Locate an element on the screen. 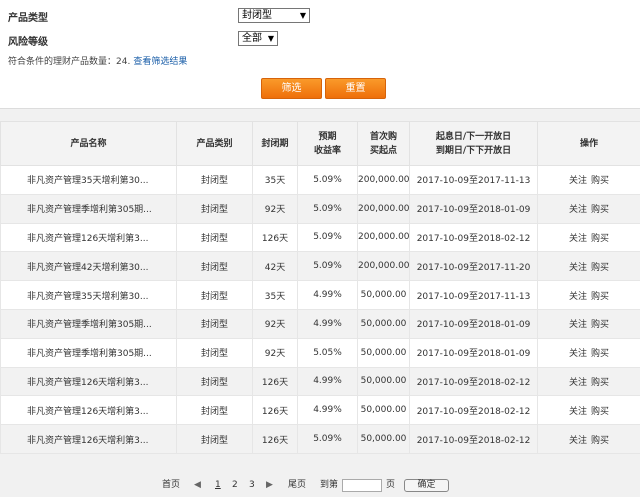 The height and width of the screenshot is (497, 640). risk-level-select: 全部 ▼ is located at coordinates (258, 38).